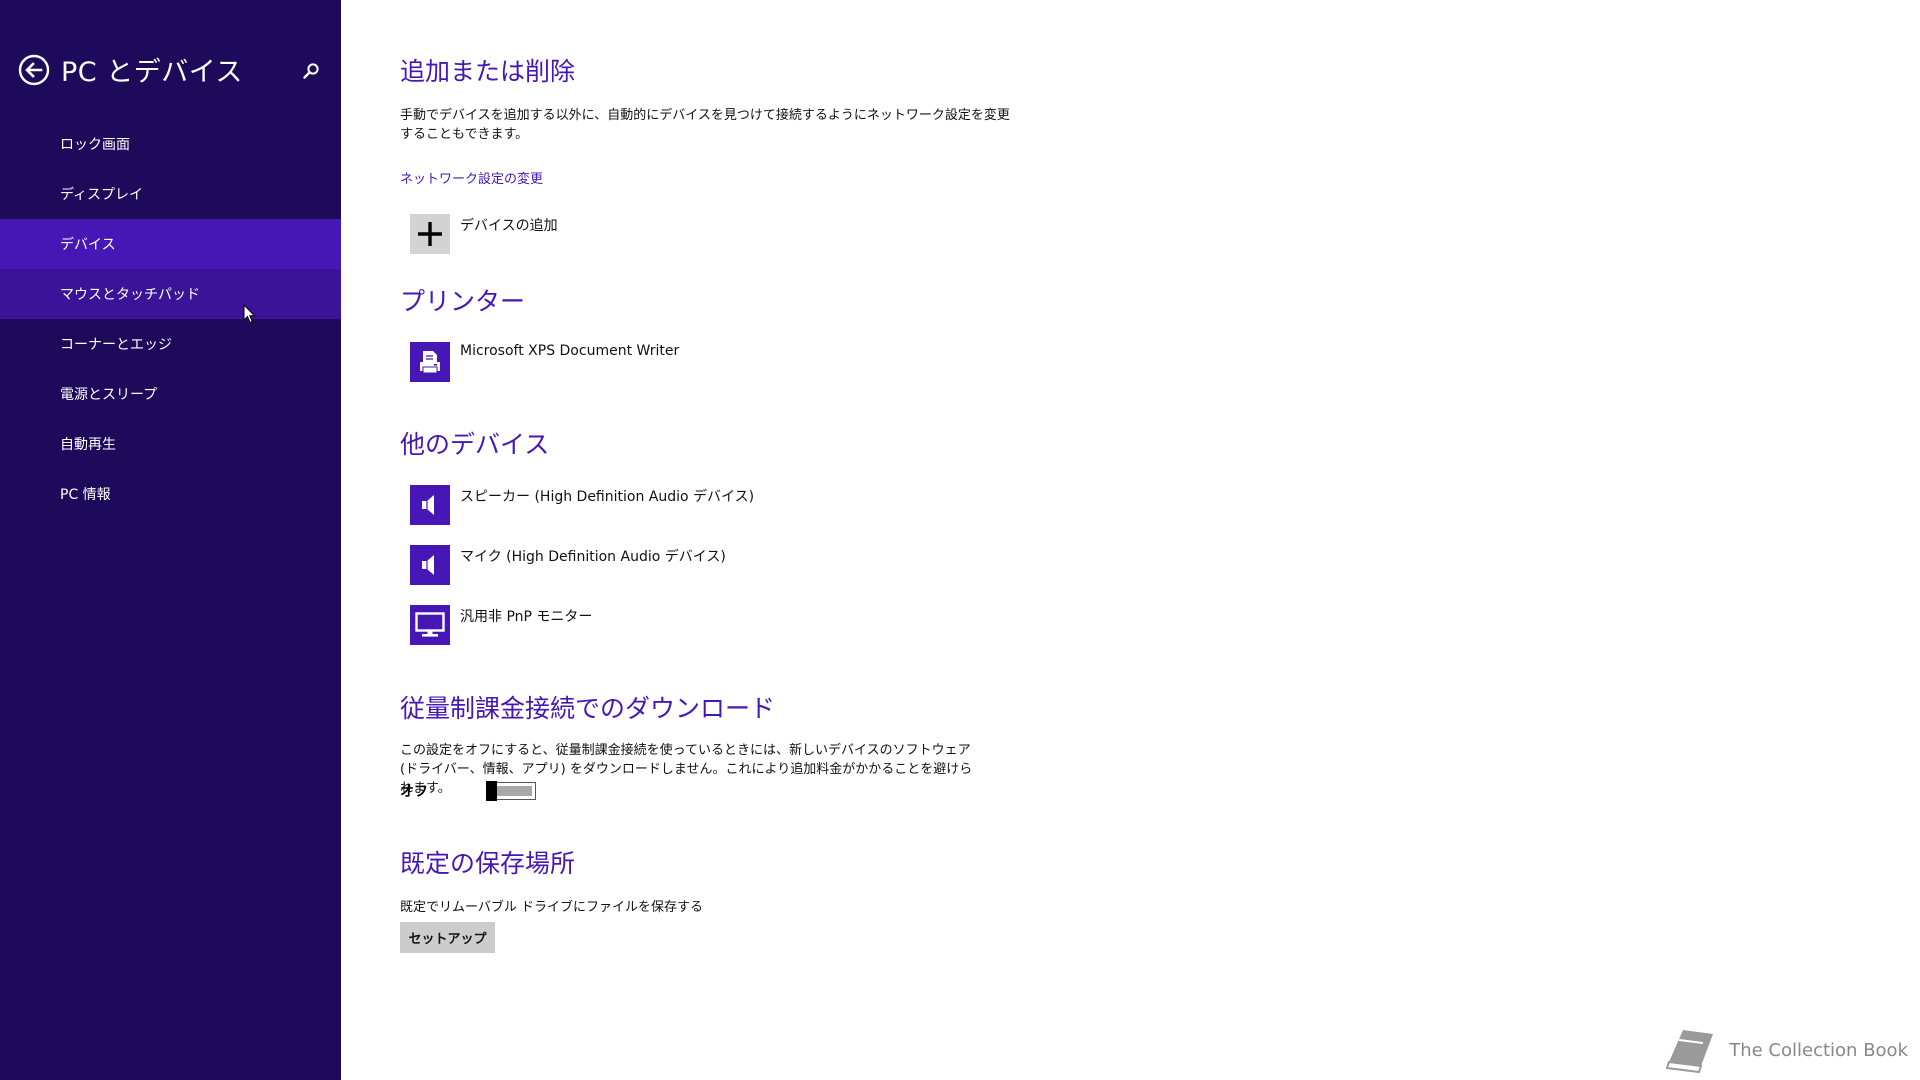 The image size is (1920, 1080). I want to click on device-item-microphone: マイク (High Definition Audio デバイス), so click(568, 565).